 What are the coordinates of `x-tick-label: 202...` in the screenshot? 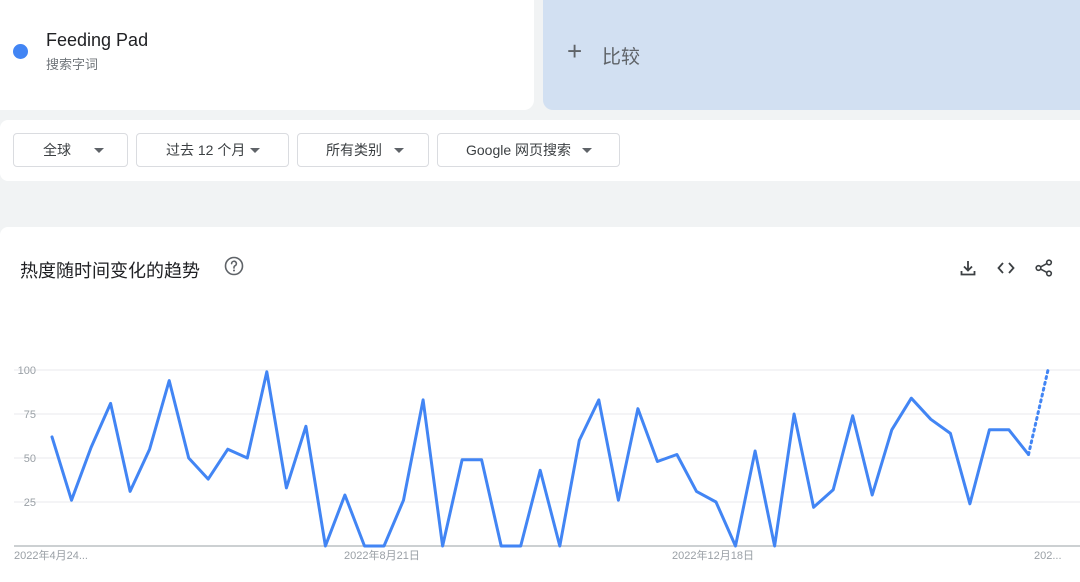 It's located at (1048, 556).